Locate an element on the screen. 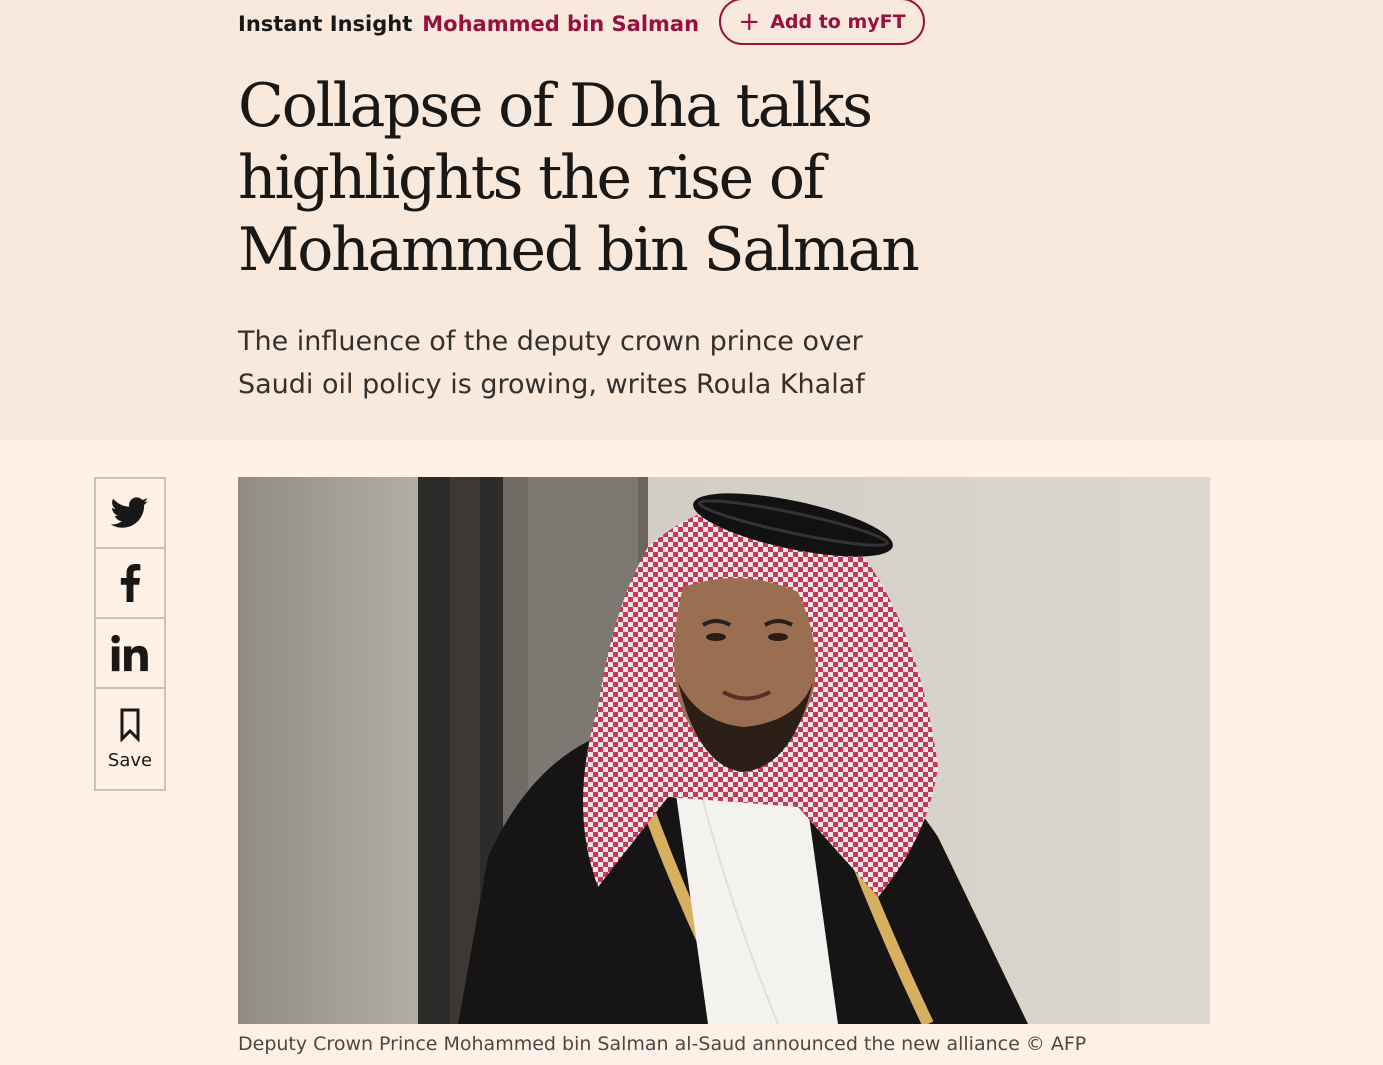  share-facebook-button is located at coordinates (130, 583).